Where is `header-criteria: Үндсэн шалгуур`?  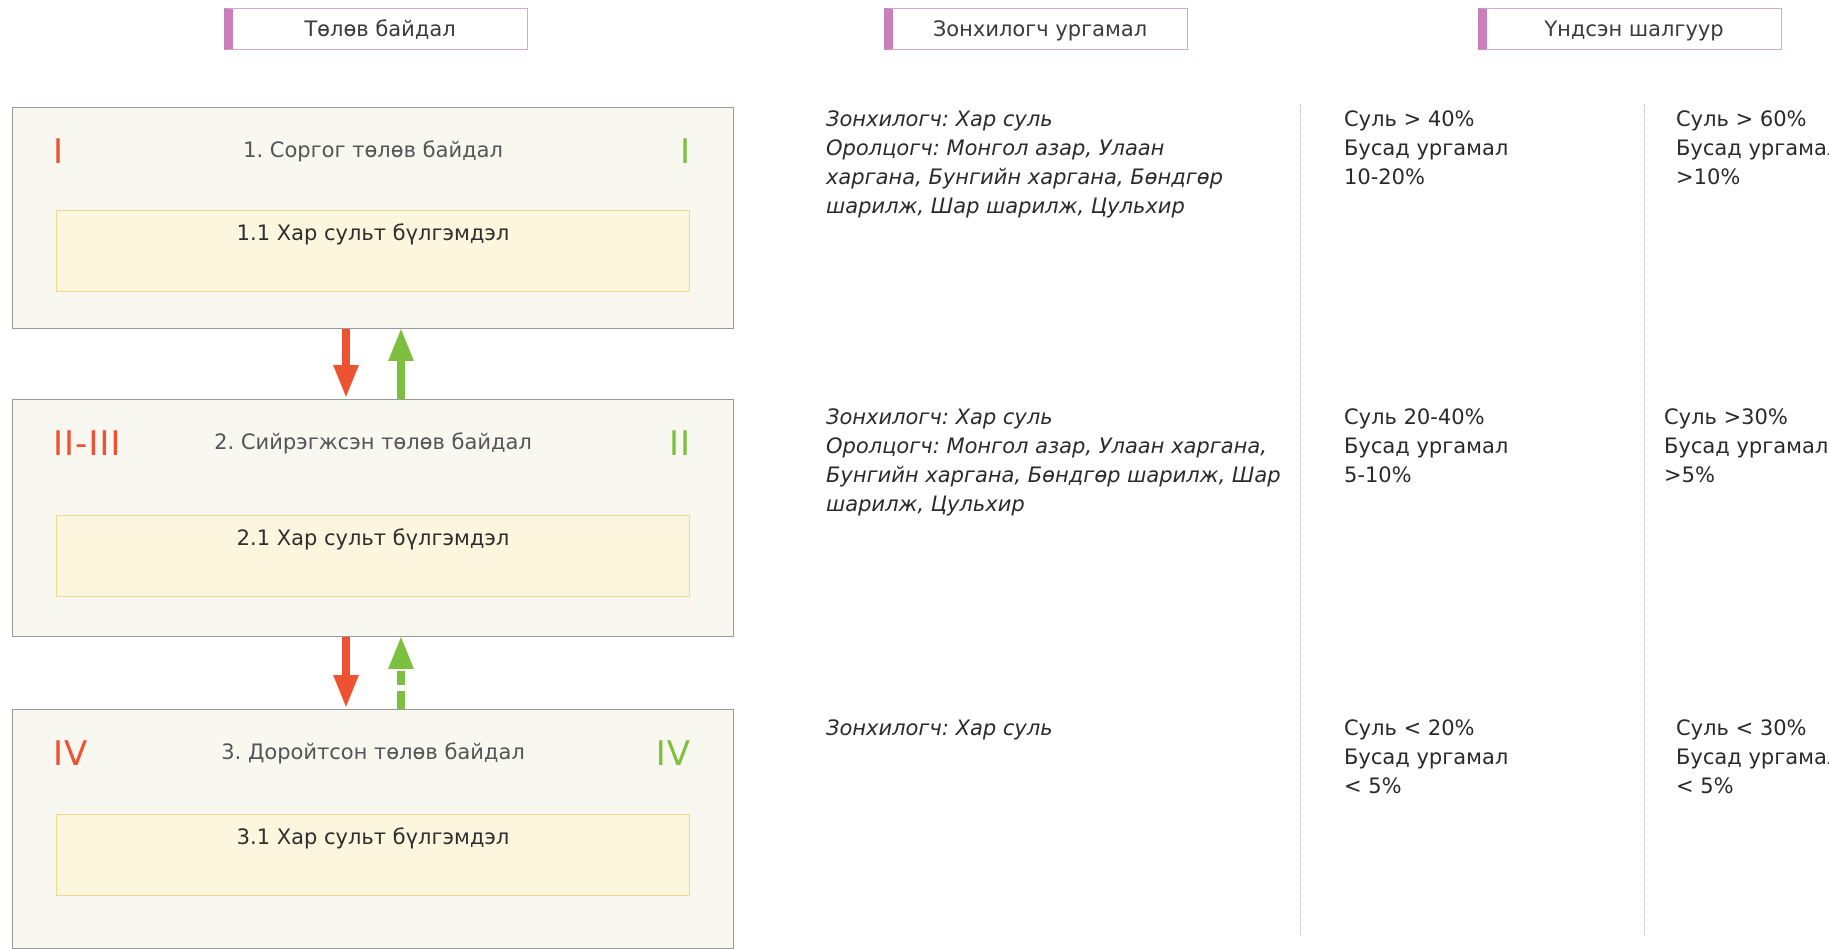 header-criteria: Үндсэн шалгуур is located at coordinates (1630, 29).